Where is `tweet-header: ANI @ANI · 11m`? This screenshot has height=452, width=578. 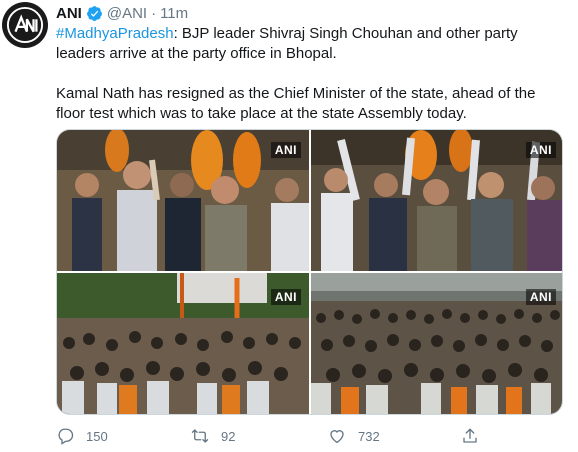
tweet-header: ANI @ANI · 11m is located at coordinates (122, 13).